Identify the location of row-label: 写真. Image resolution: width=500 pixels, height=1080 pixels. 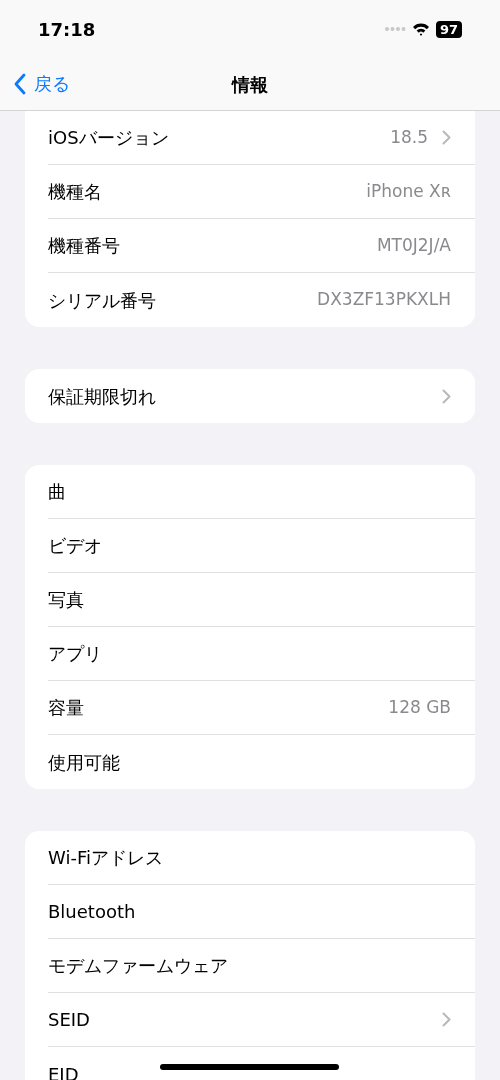
(66, 600).